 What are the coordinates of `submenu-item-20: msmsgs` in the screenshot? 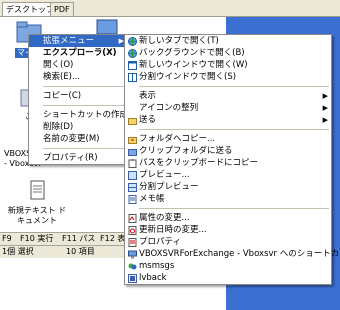 It's located at (228, 266).